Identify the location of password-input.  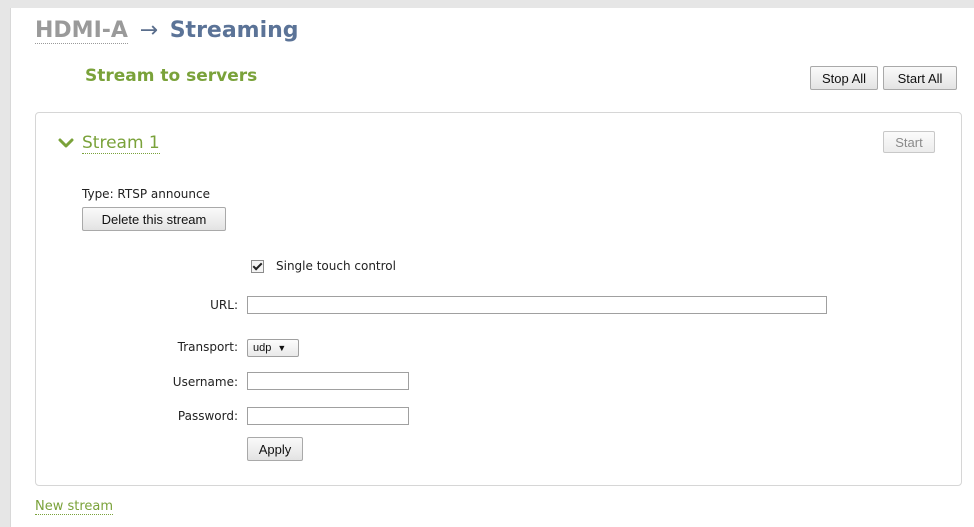
(328, 416).